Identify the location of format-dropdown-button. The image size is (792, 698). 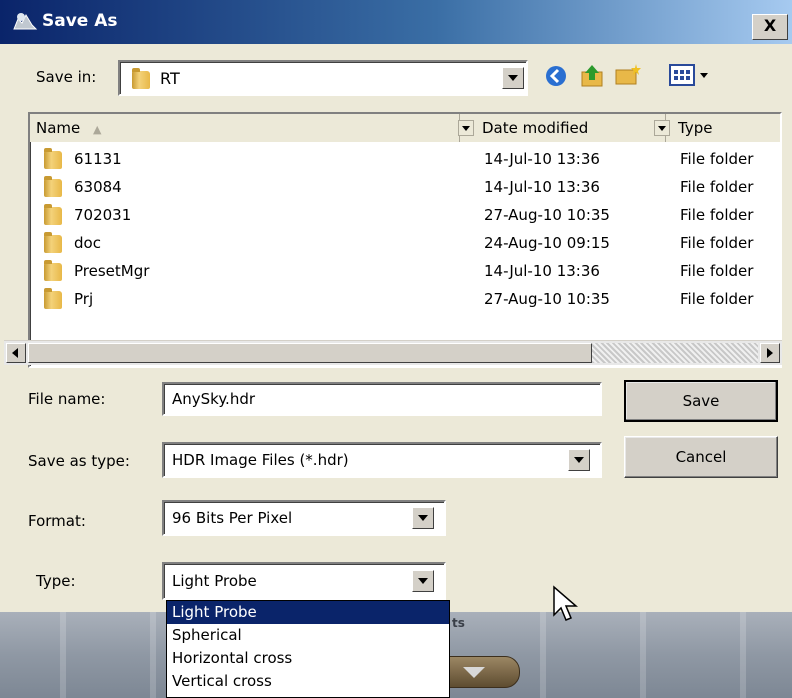
(423, 518).